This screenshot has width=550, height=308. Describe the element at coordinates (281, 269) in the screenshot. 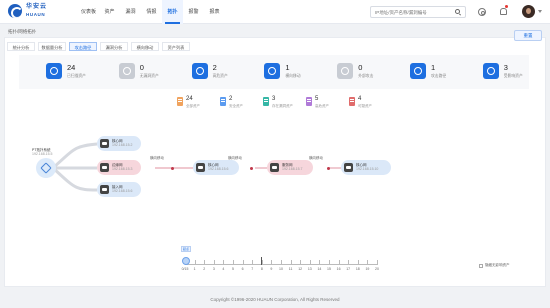

I see `timeline-label: 10` at that location.